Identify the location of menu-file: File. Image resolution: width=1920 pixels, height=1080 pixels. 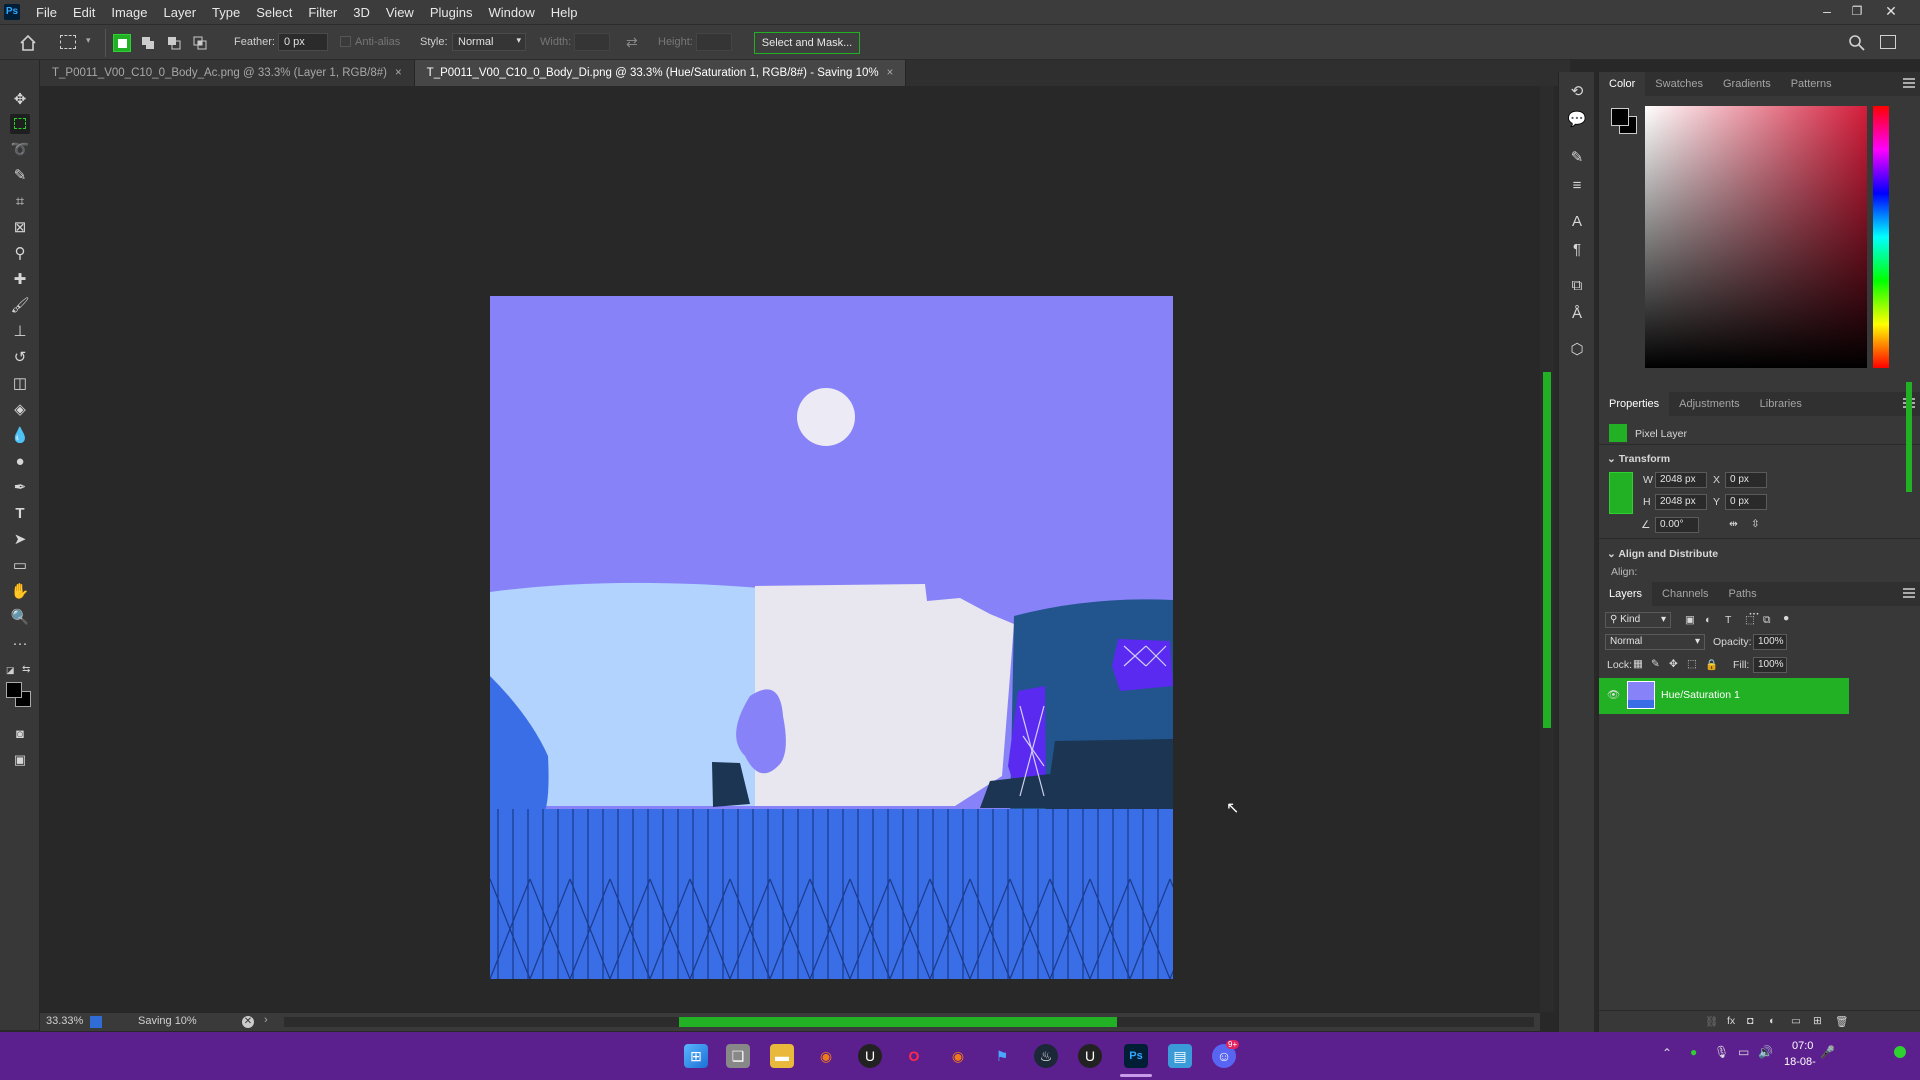
(46, 12).